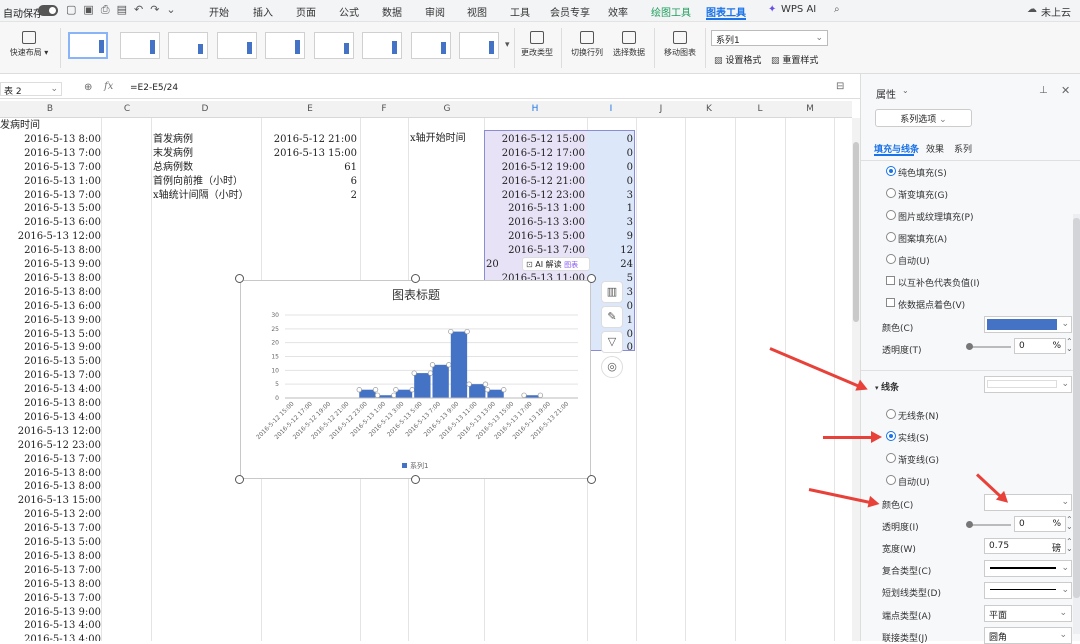 Image resolution: width=1080 pixels, height=644 pixels. What do you see at coordinates (48, 10) in the screenshot?
I see `autosave-toggle` at bounding box center [48, 10].